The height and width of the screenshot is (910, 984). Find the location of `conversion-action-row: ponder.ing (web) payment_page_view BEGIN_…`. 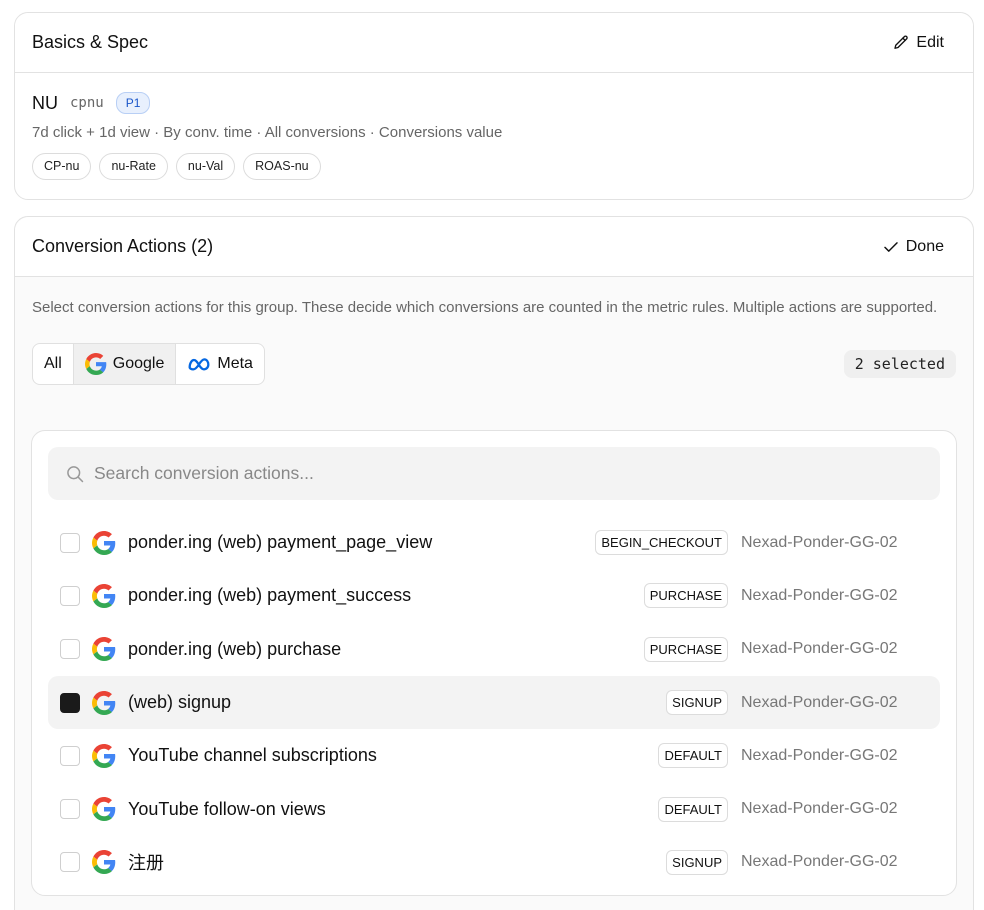

conversion-action-row: ponder.ing (web) payment_page_view BEGIN_… is located at coordinates (494, 542).